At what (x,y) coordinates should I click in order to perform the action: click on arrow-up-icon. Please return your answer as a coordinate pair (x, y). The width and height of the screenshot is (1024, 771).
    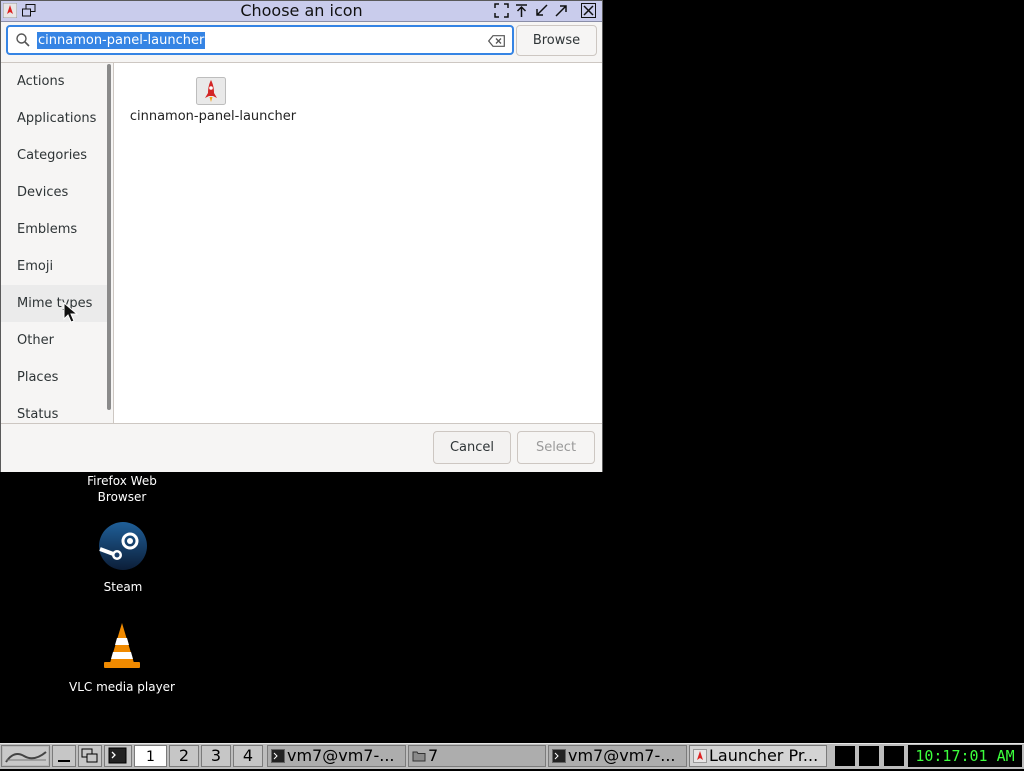
    Looking at the image, I should click on (521, 10).